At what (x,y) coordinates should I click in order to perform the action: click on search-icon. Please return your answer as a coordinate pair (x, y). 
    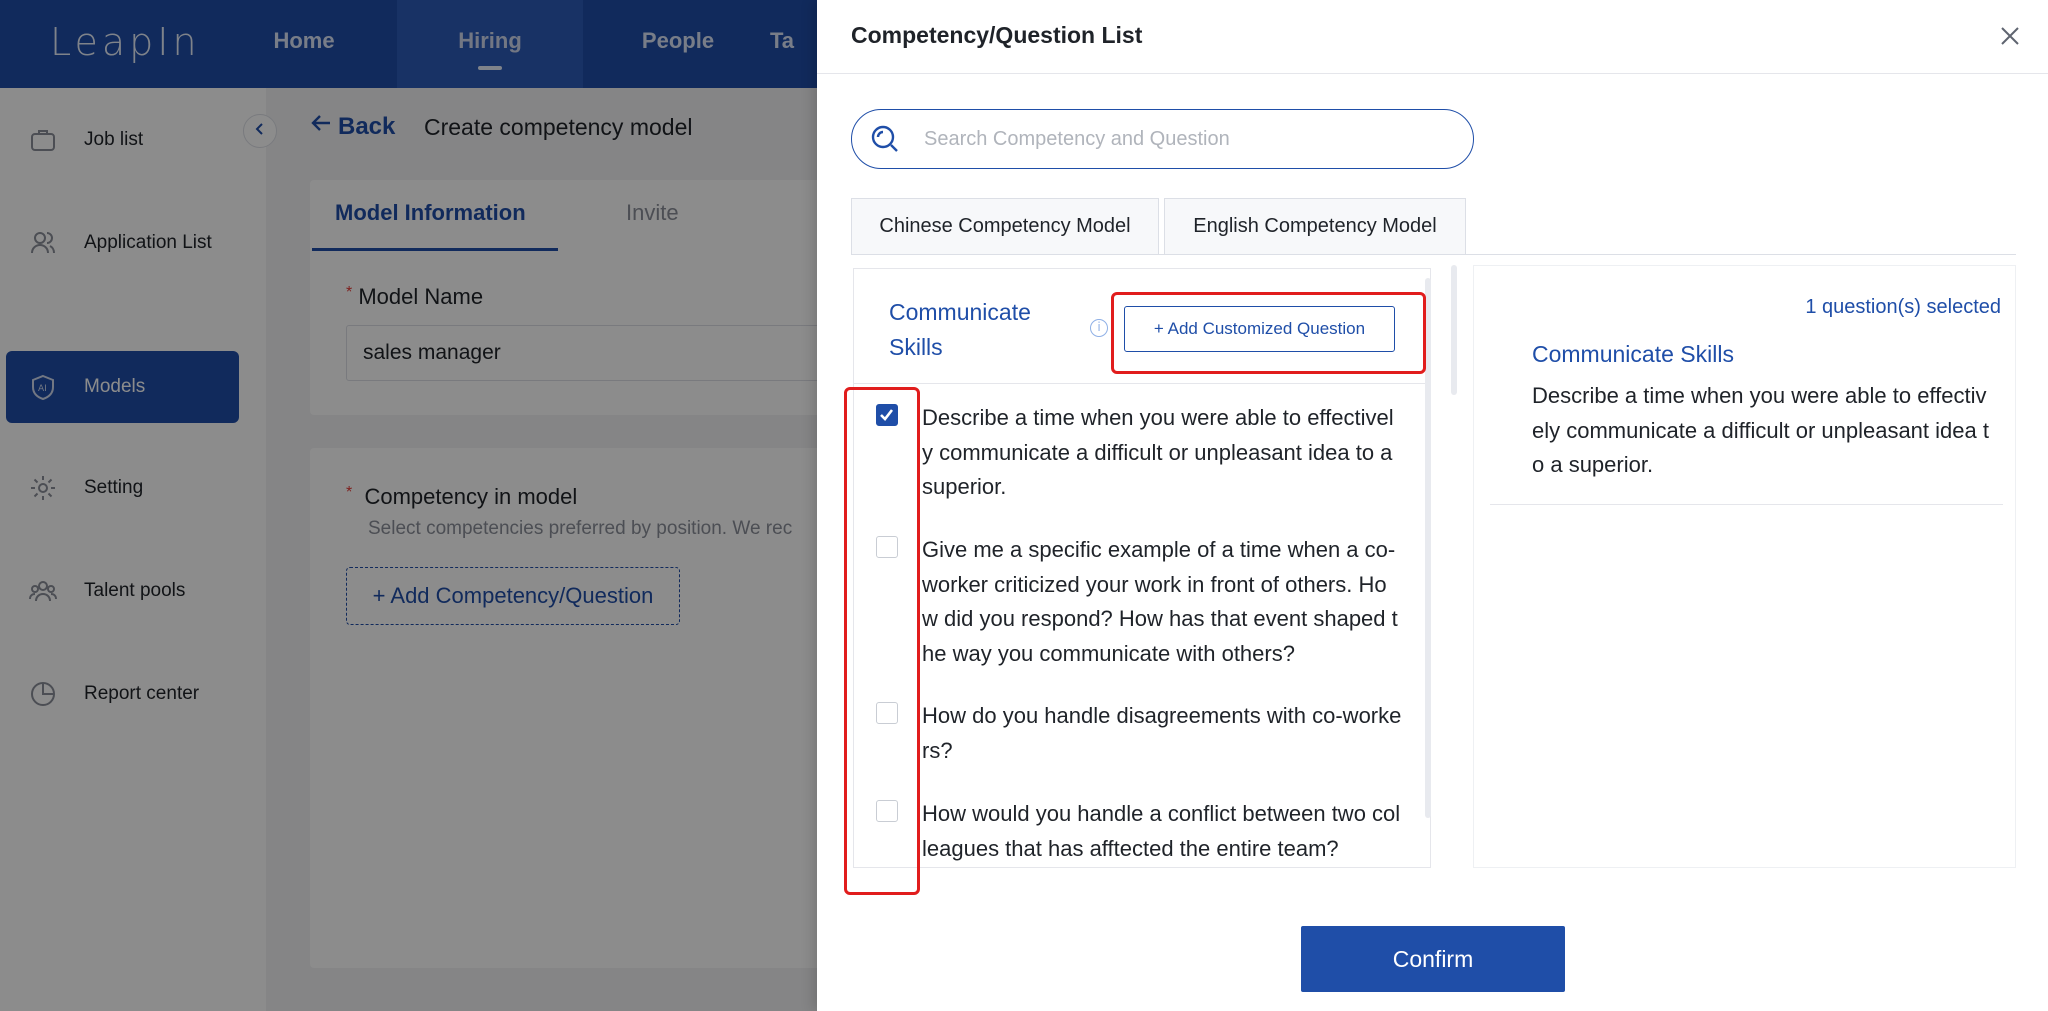
    Looking at the image, I should click on (885, 139).